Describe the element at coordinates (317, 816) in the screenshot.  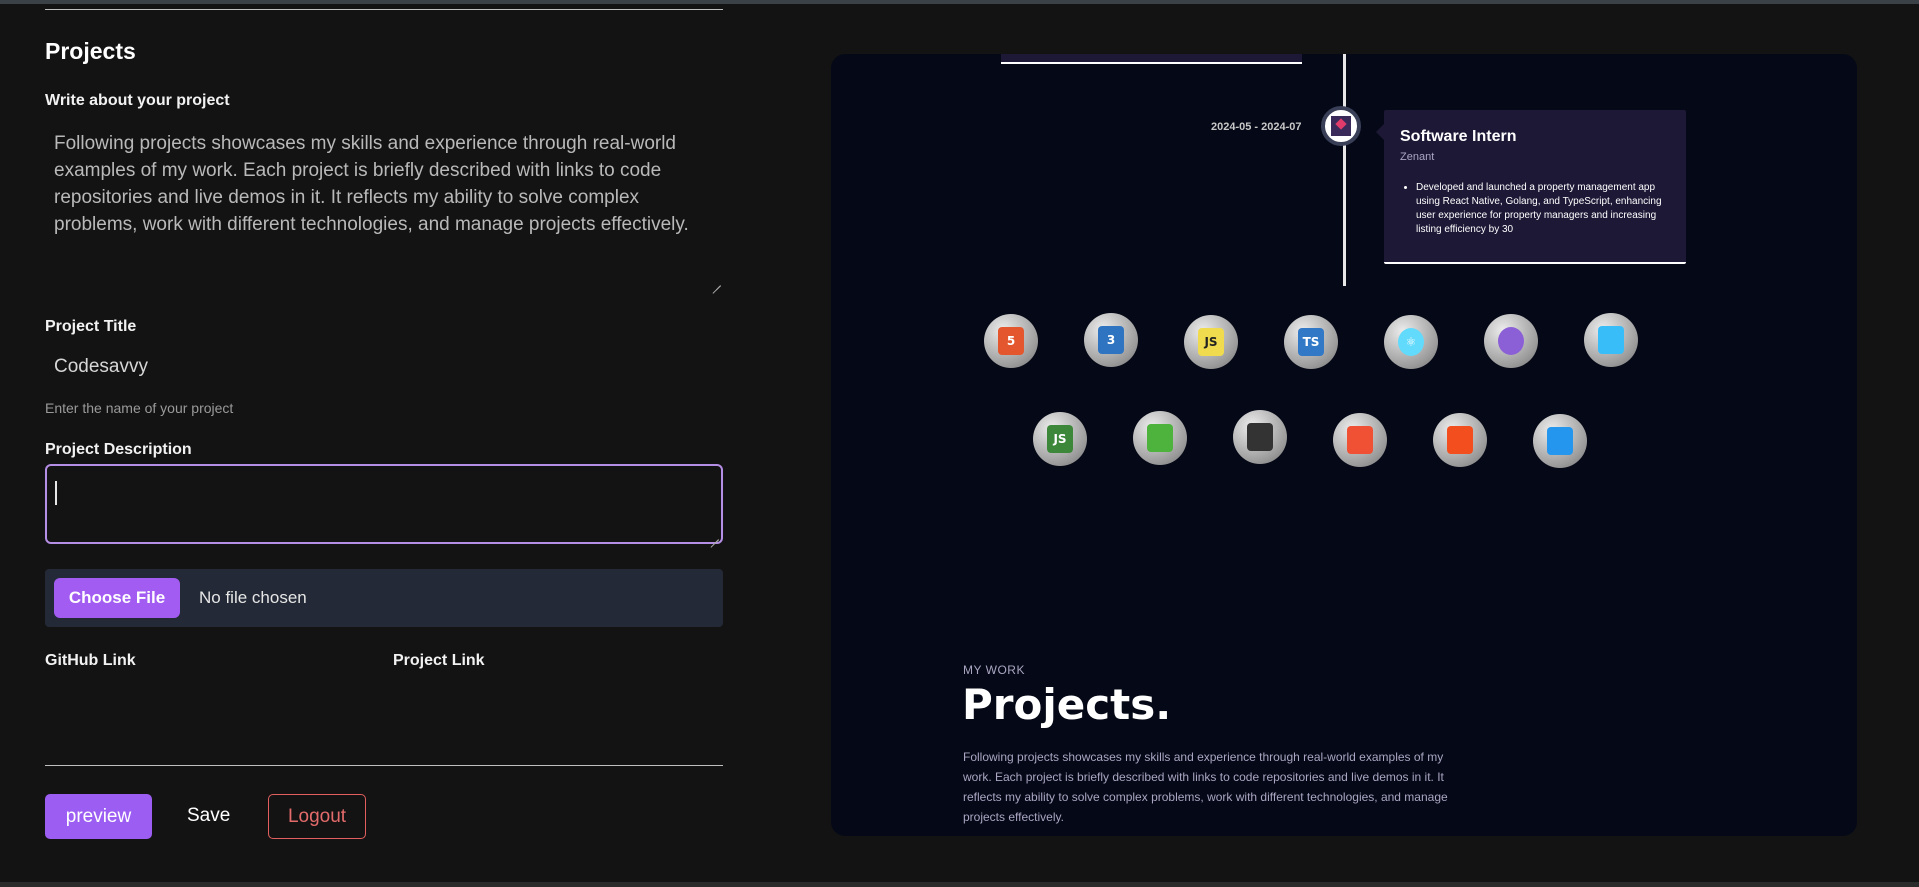
I see `logout-button: Logout` at that location.